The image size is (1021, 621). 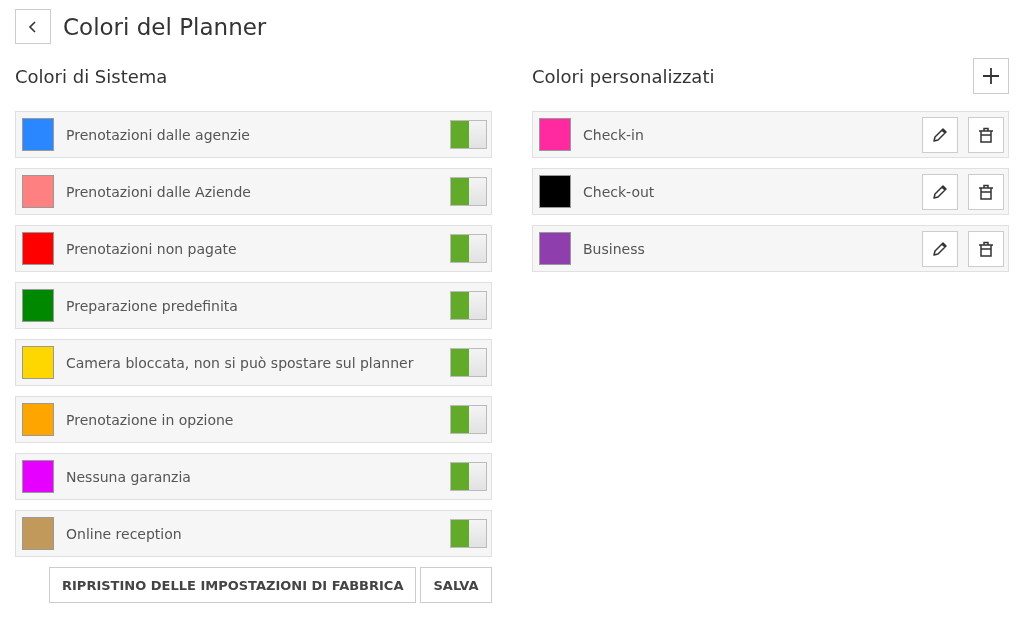 I want to click on action-button: RIPRISTINO DELLE IMPOSTAZIONI DI FABBRICA, so click(x=233, y=585).